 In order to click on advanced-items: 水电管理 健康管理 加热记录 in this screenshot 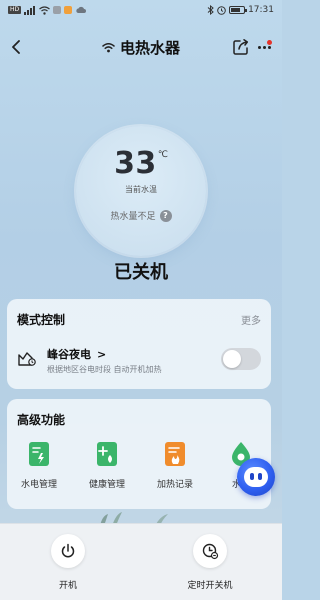, I will do `click(139, 469)`.